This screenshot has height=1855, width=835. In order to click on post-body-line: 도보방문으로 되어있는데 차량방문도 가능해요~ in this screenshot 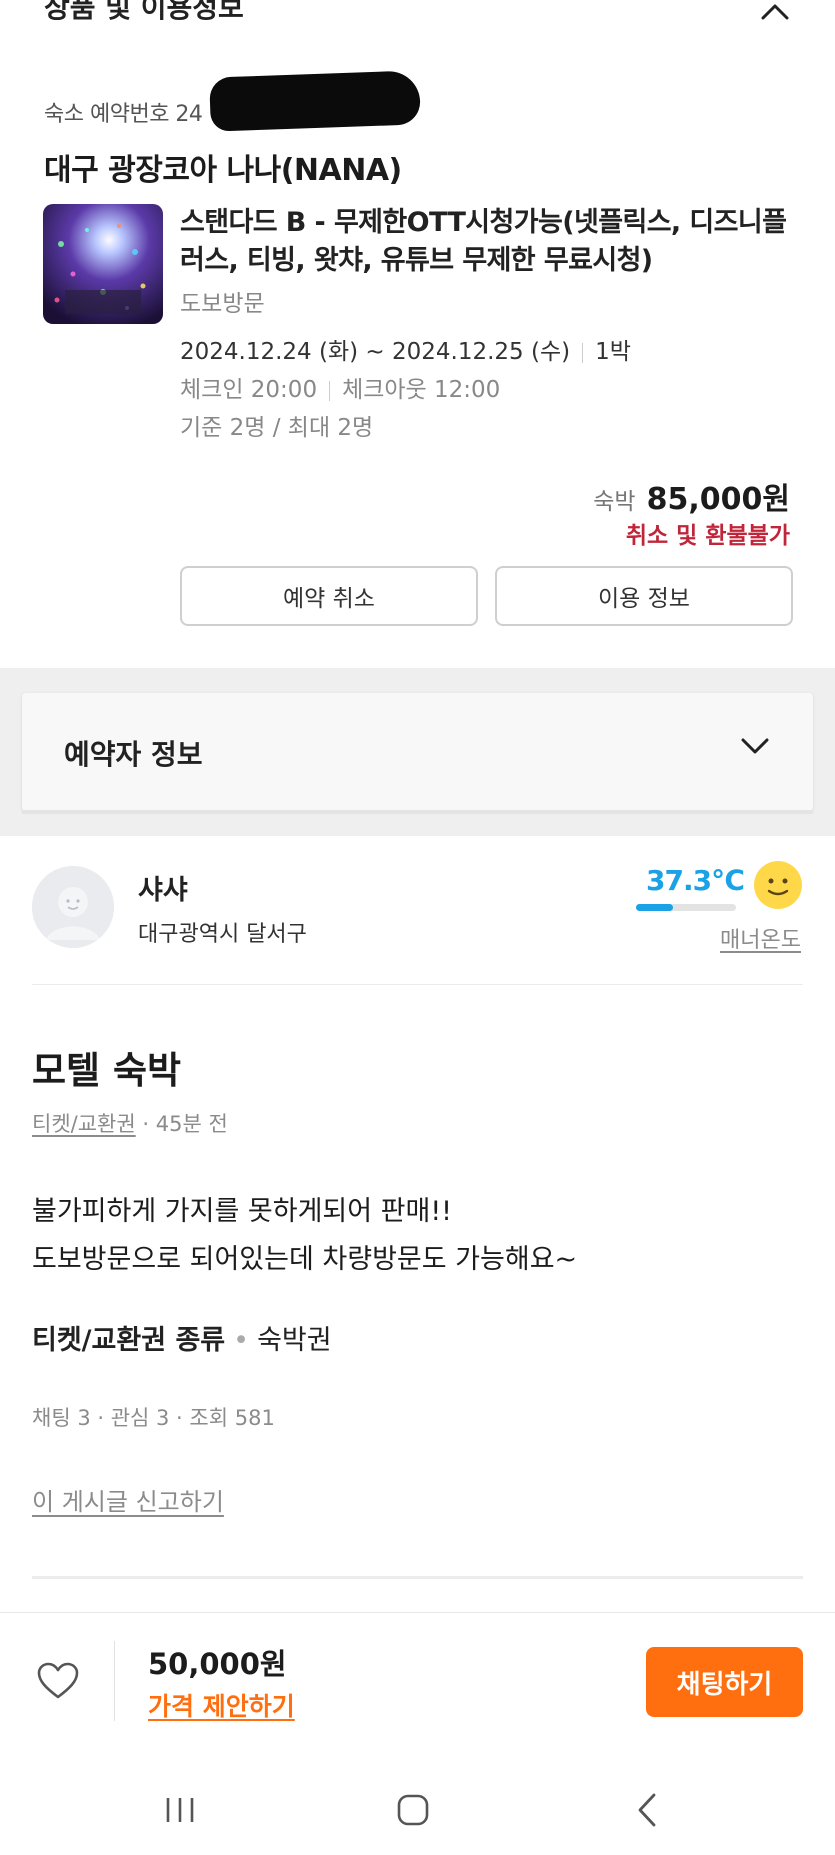, I will do `click(305, 1259)`.